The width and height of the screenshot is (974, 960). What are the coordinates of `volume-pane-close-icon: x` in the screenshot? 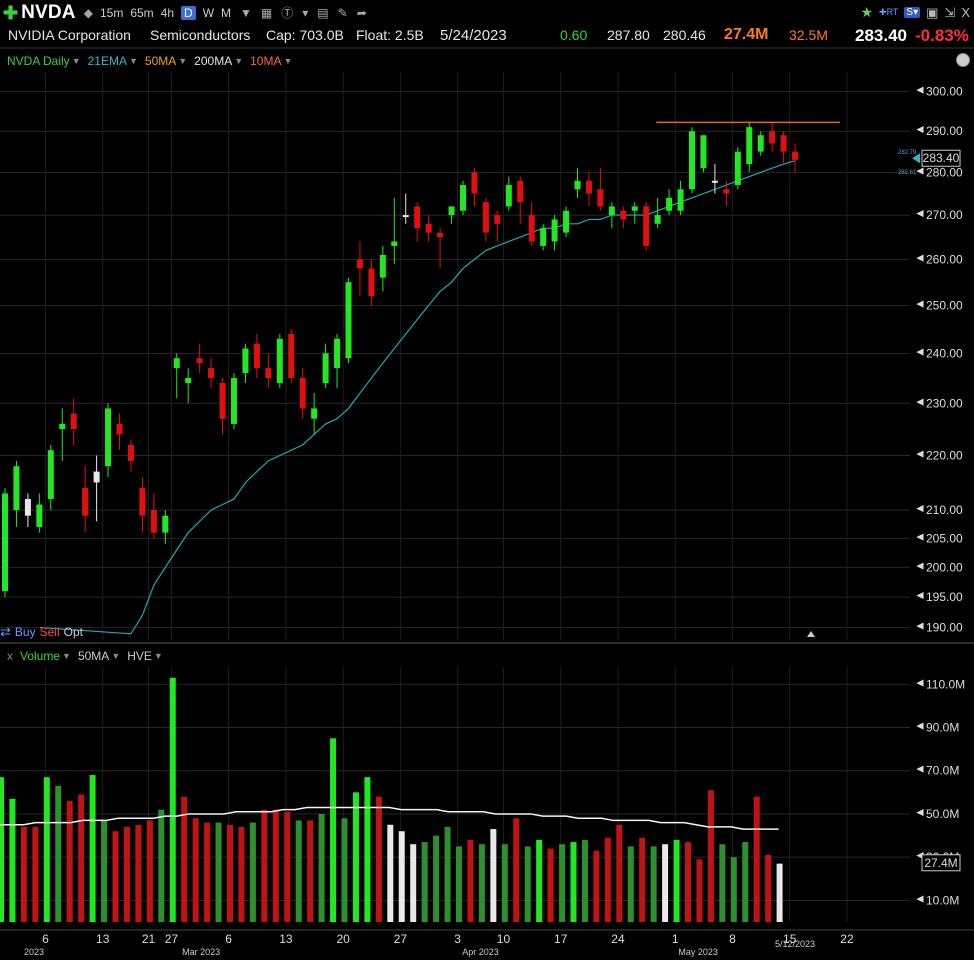 It's located at (10, 656).